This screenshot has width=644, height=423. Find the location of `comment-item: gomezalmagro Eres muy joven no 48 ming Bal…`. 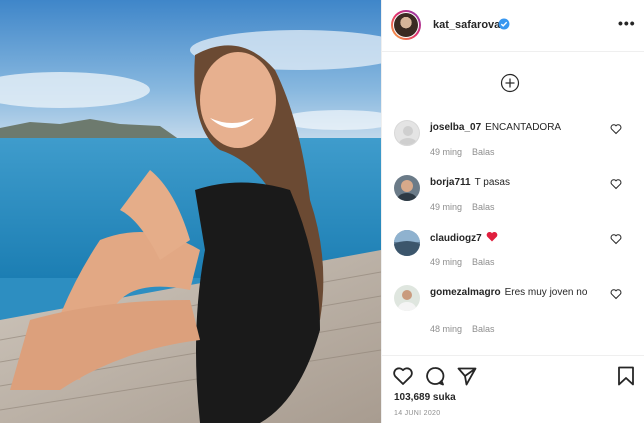

comment-item: gomezalmagro Eres muy joven no 48 ming Bal… is located at coordinates (514, 308).